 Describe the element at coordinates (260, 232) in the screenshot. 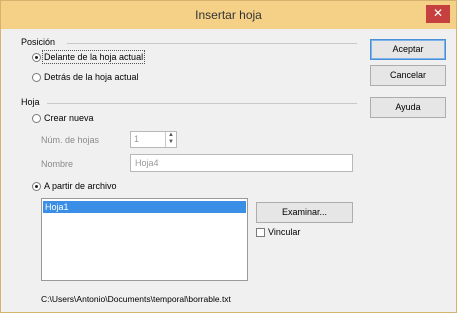

I see `link-checkbox` at that location.